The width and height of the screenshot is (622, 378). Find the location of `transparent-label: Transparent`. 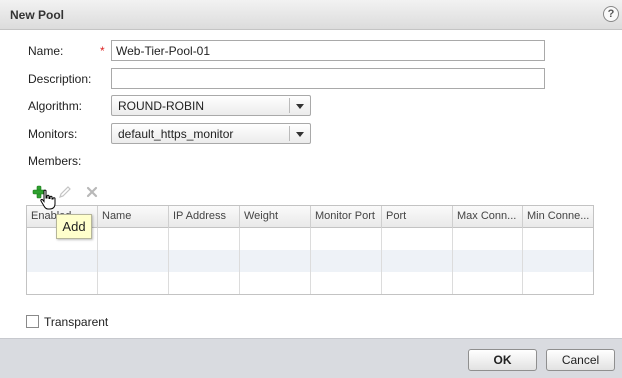

transparent-label: Transparent is located at coordinates (76, 322).